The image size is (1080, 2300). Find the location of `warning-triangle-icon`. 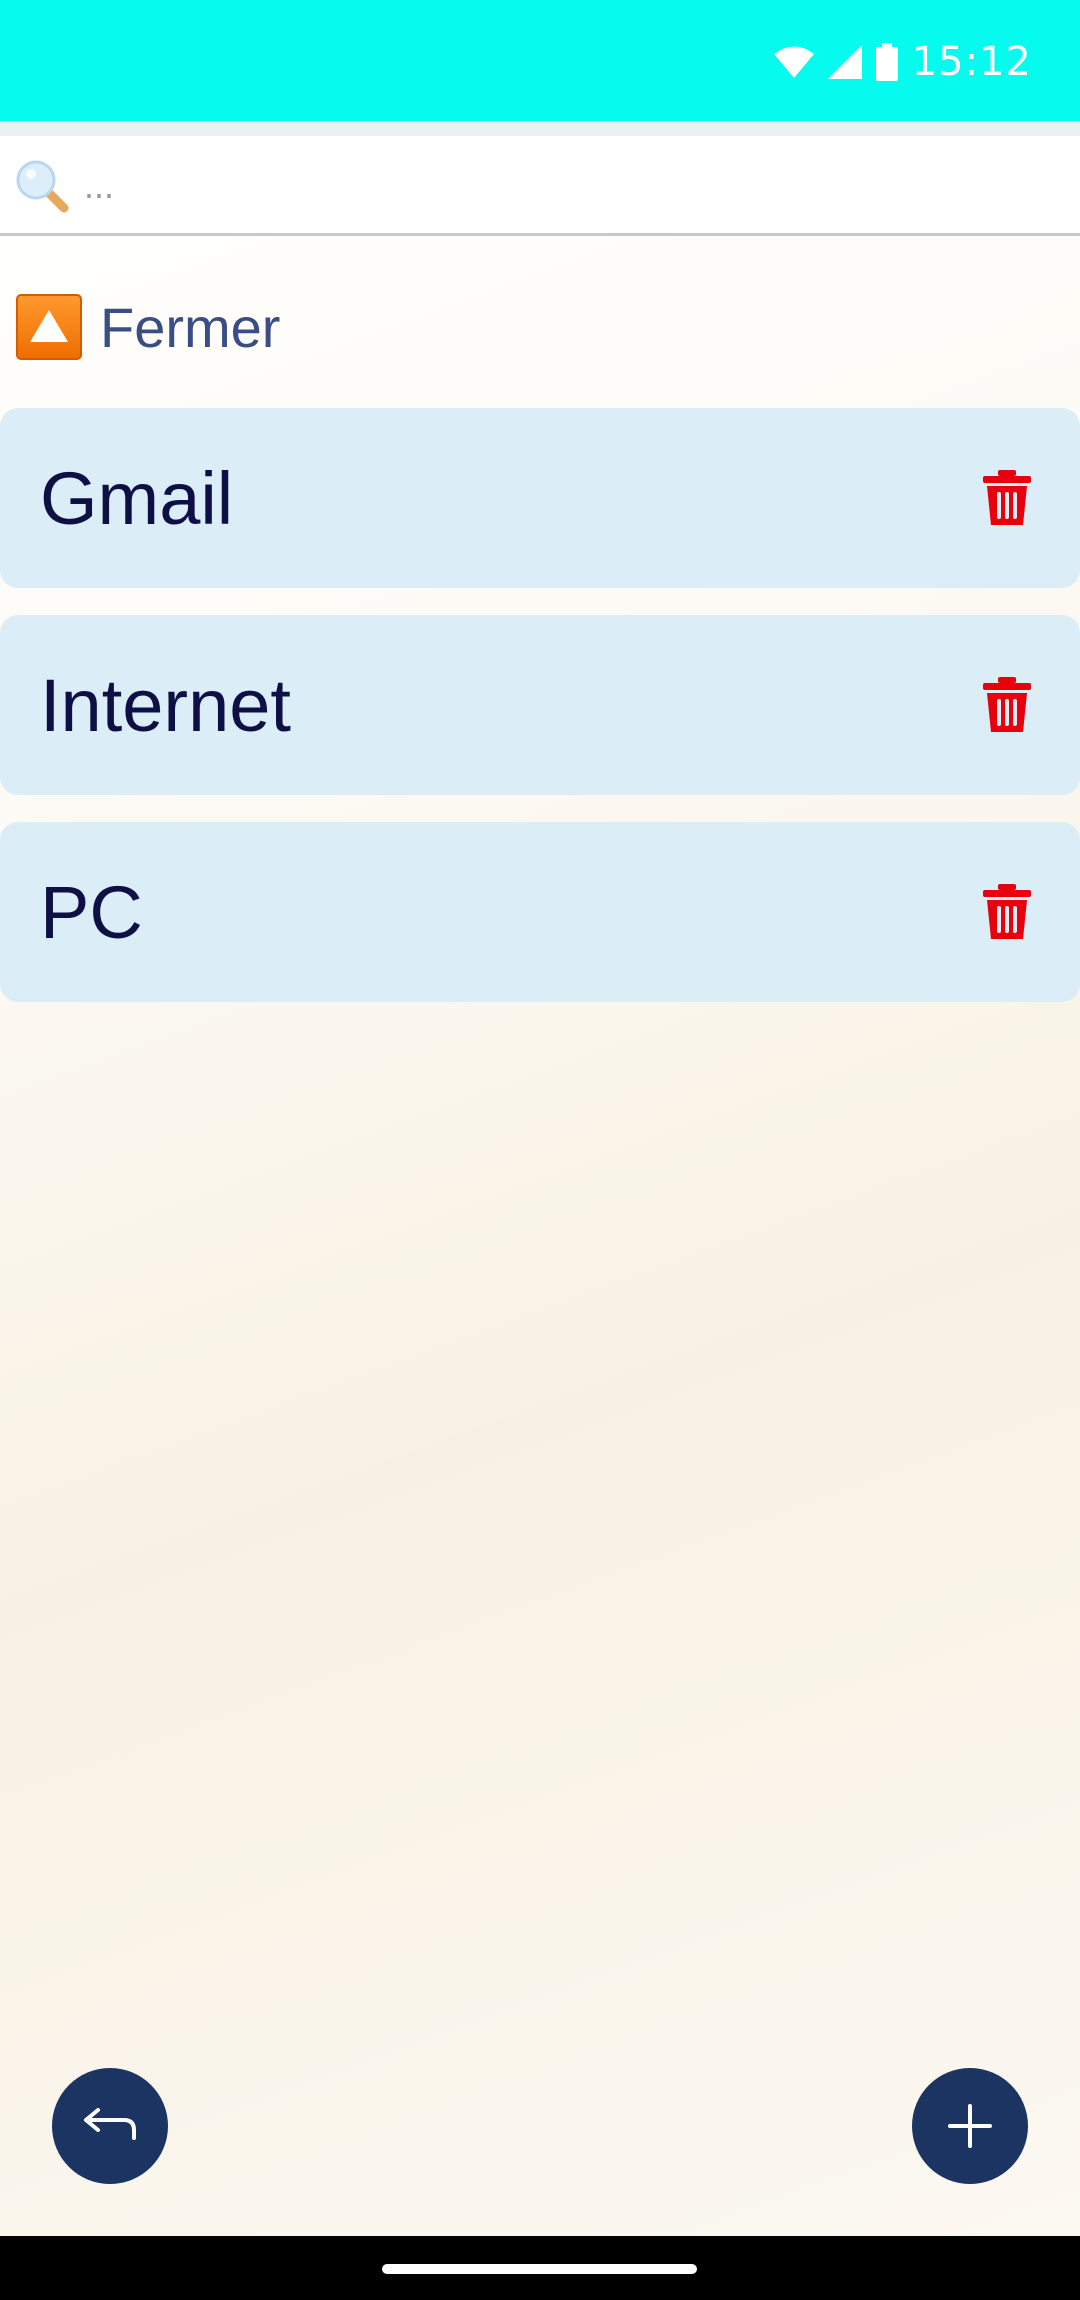

warning-triangle-icon is located at coordinates (49, 327).